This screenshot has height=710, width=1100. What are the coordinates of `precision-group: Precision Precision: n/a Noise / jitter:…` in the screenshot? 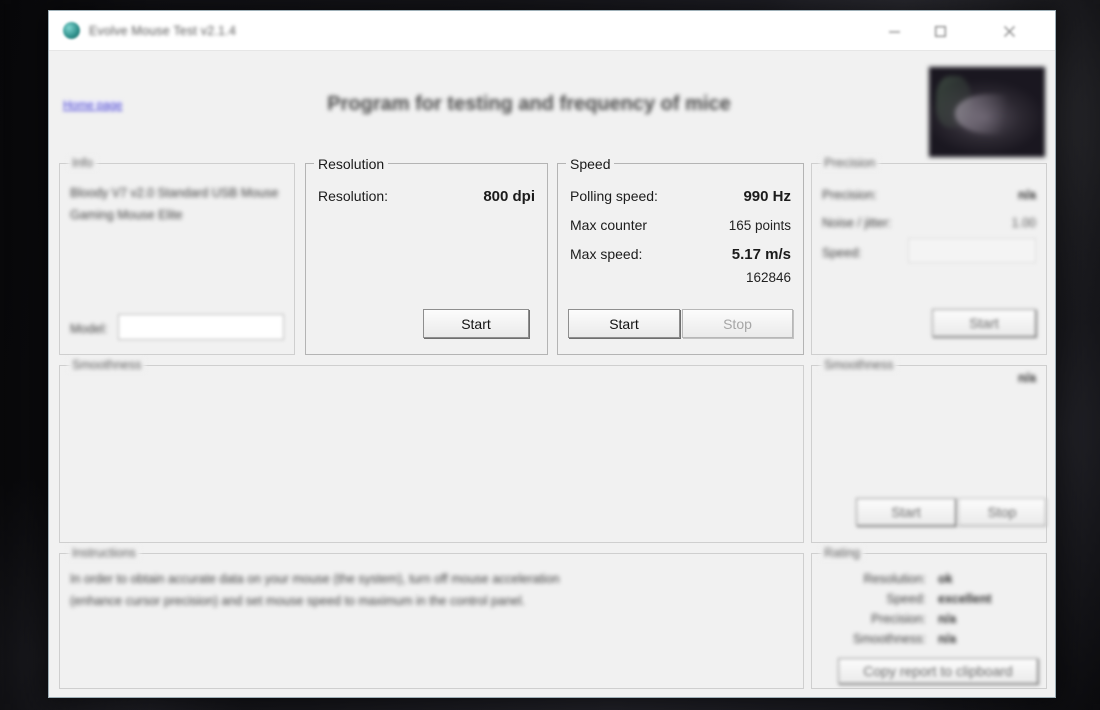 It's located at (929, 255).